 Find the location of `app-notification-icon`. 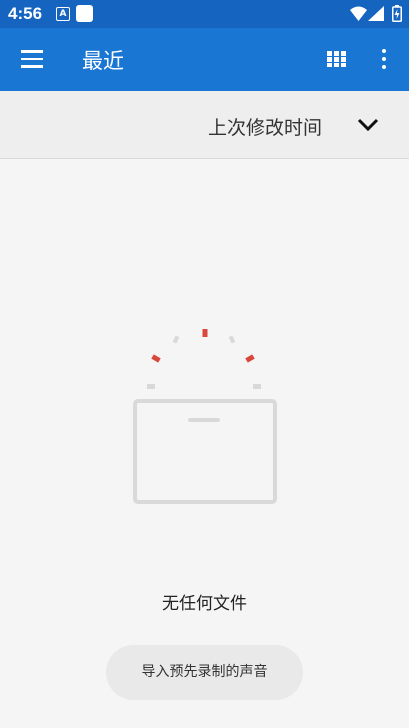

app-notification-icon is located at coordinates (84, 13).